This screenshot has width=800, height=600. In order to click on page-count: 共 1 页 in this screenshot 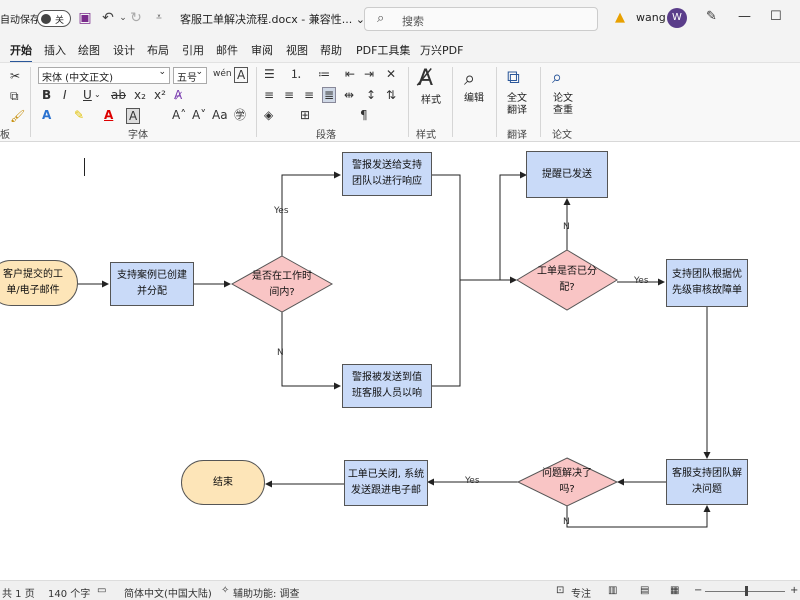, I will do `click(18, 592)`.